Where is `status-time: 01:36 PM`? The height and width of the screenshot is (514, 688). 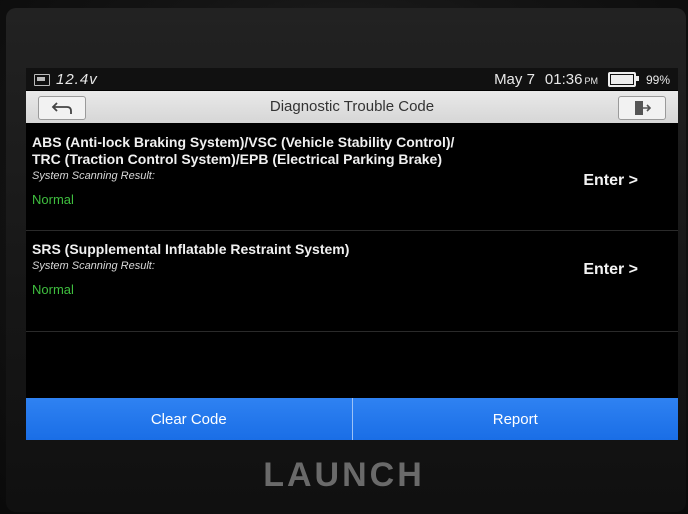
status-time: 01:36 PM is located at coordinates (571, 79).